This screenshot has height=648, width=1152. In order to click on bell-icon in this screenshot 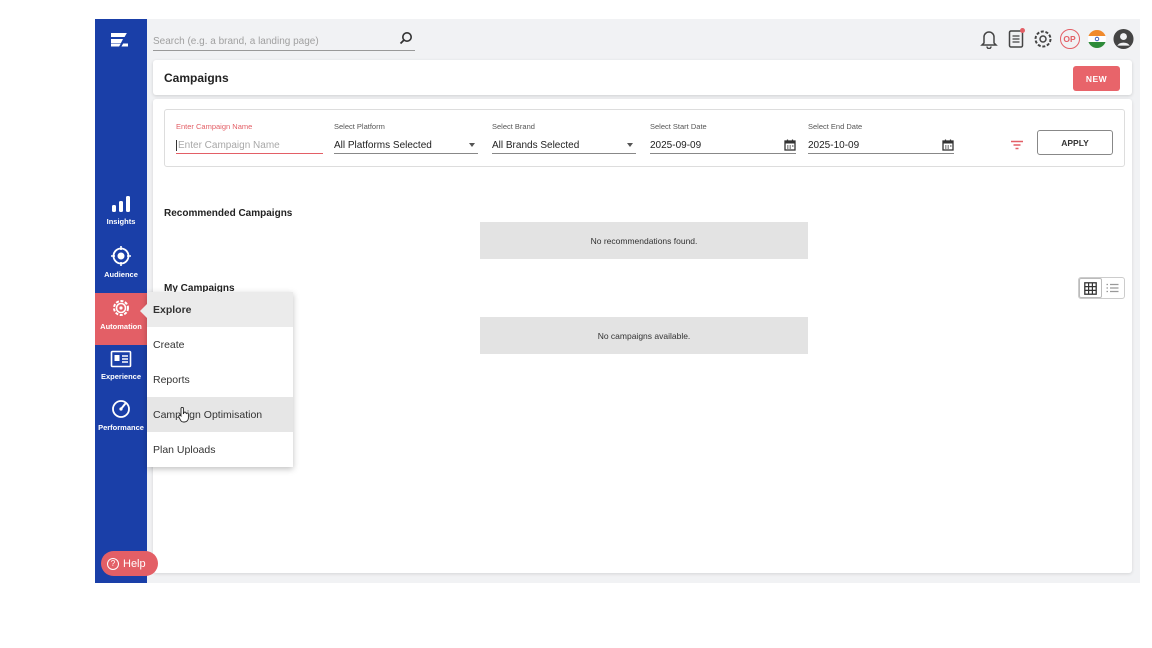, I will do `click(988, 39)`.